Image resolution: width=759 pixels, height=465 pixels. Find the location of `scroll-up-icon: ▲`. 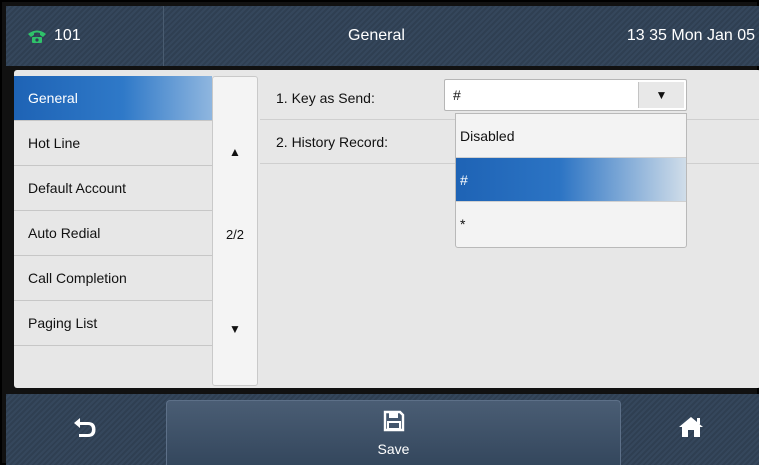

scroll-up-icon: ▲ is located at coordinates (235, 152).